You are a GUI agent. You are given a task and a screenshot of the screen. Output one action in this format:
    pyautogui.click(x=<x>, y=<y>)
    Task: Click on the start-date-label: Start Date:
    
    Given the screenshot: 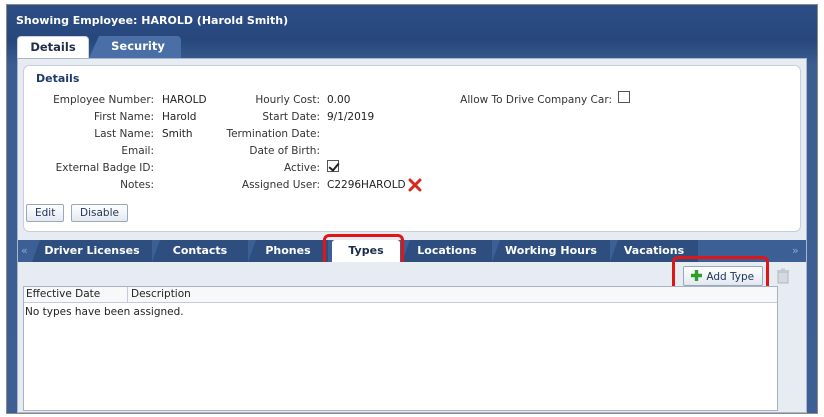 What is the action you would take?
    pyautogui.click(x=291, y=117)
    